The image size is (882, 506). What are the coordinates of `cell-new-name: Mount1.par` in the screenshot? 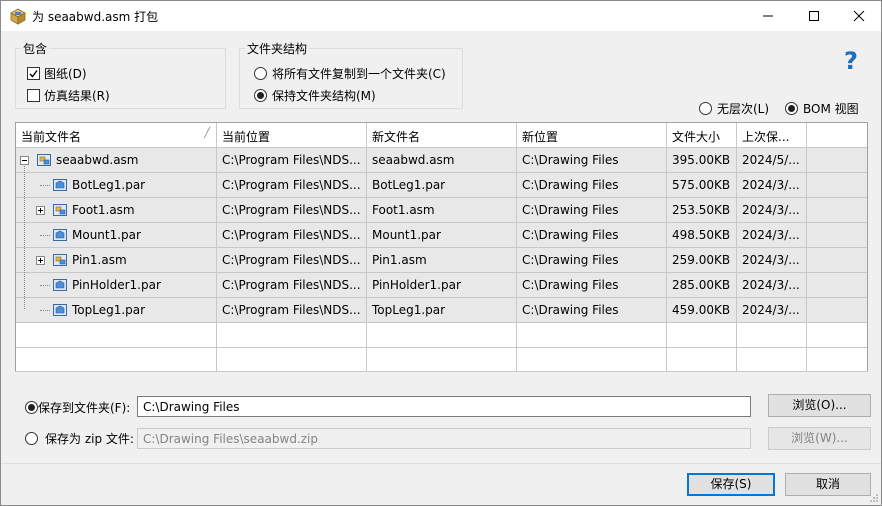 It's located at (442, 235).